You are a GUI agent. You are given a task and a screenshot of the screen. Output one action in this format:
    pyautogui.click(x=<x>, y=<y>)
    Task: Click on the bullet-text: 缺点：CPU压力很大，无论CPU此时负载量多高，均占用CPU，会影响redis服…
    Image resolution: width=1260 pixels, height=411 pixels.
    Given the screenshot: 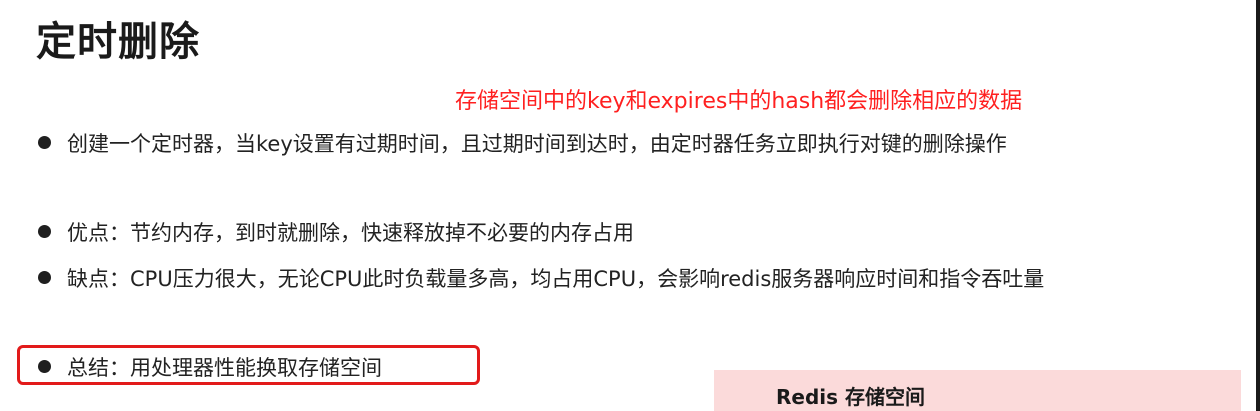 What is the action you would take?
    pyautogui.click(x=556, y=279)
    